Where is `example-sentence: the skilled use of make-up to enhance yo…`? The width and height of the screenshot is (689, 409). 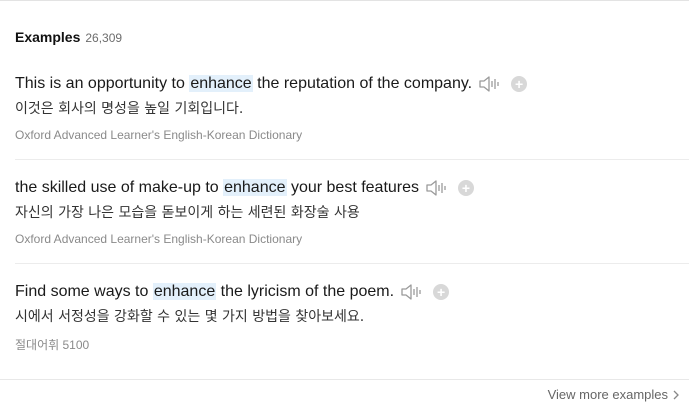 example-sentence: the skilled use of make-up to enhance yo… is located at coordinates (217, 188).